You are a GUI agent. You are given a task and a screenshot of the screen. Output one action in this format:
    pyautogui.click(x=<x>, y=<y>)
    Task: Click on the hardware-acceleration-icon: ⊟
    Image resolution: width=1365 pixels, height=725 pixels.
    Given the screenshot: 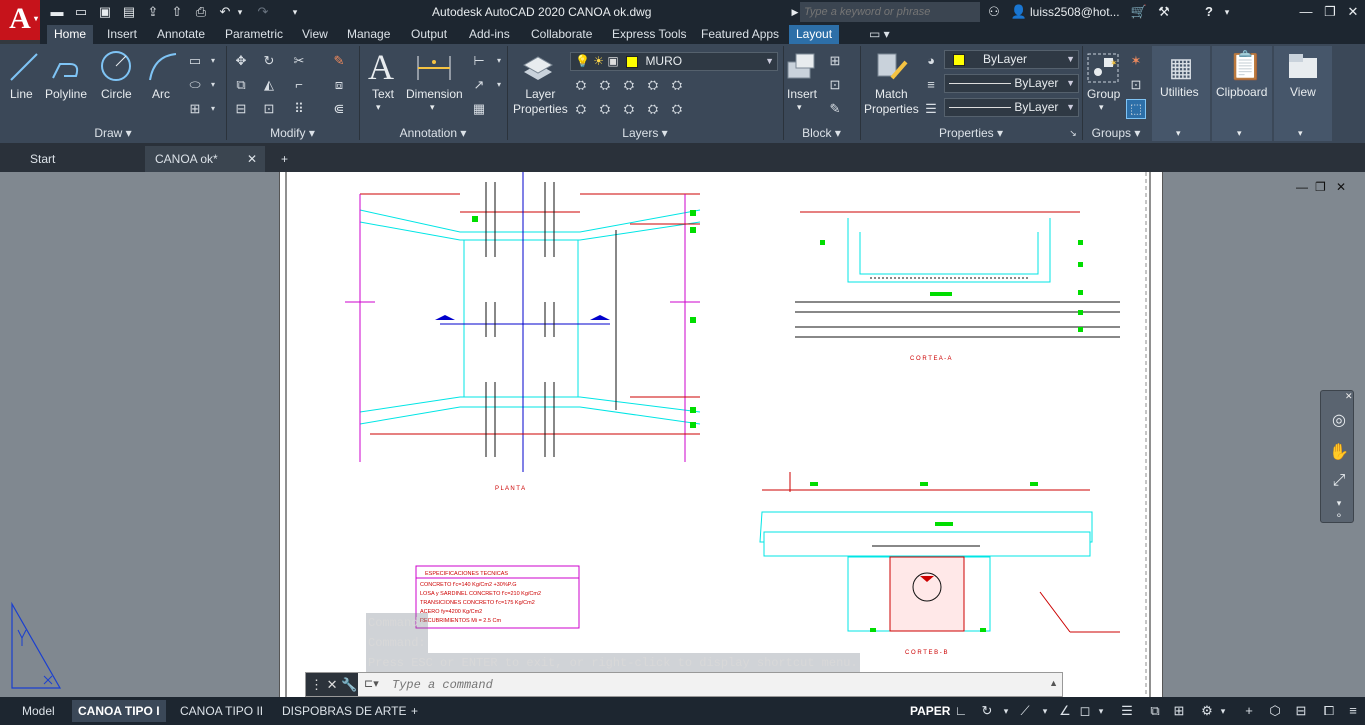 What is the action you would take?
    pyautogui.click(x=1301, y=711)
    